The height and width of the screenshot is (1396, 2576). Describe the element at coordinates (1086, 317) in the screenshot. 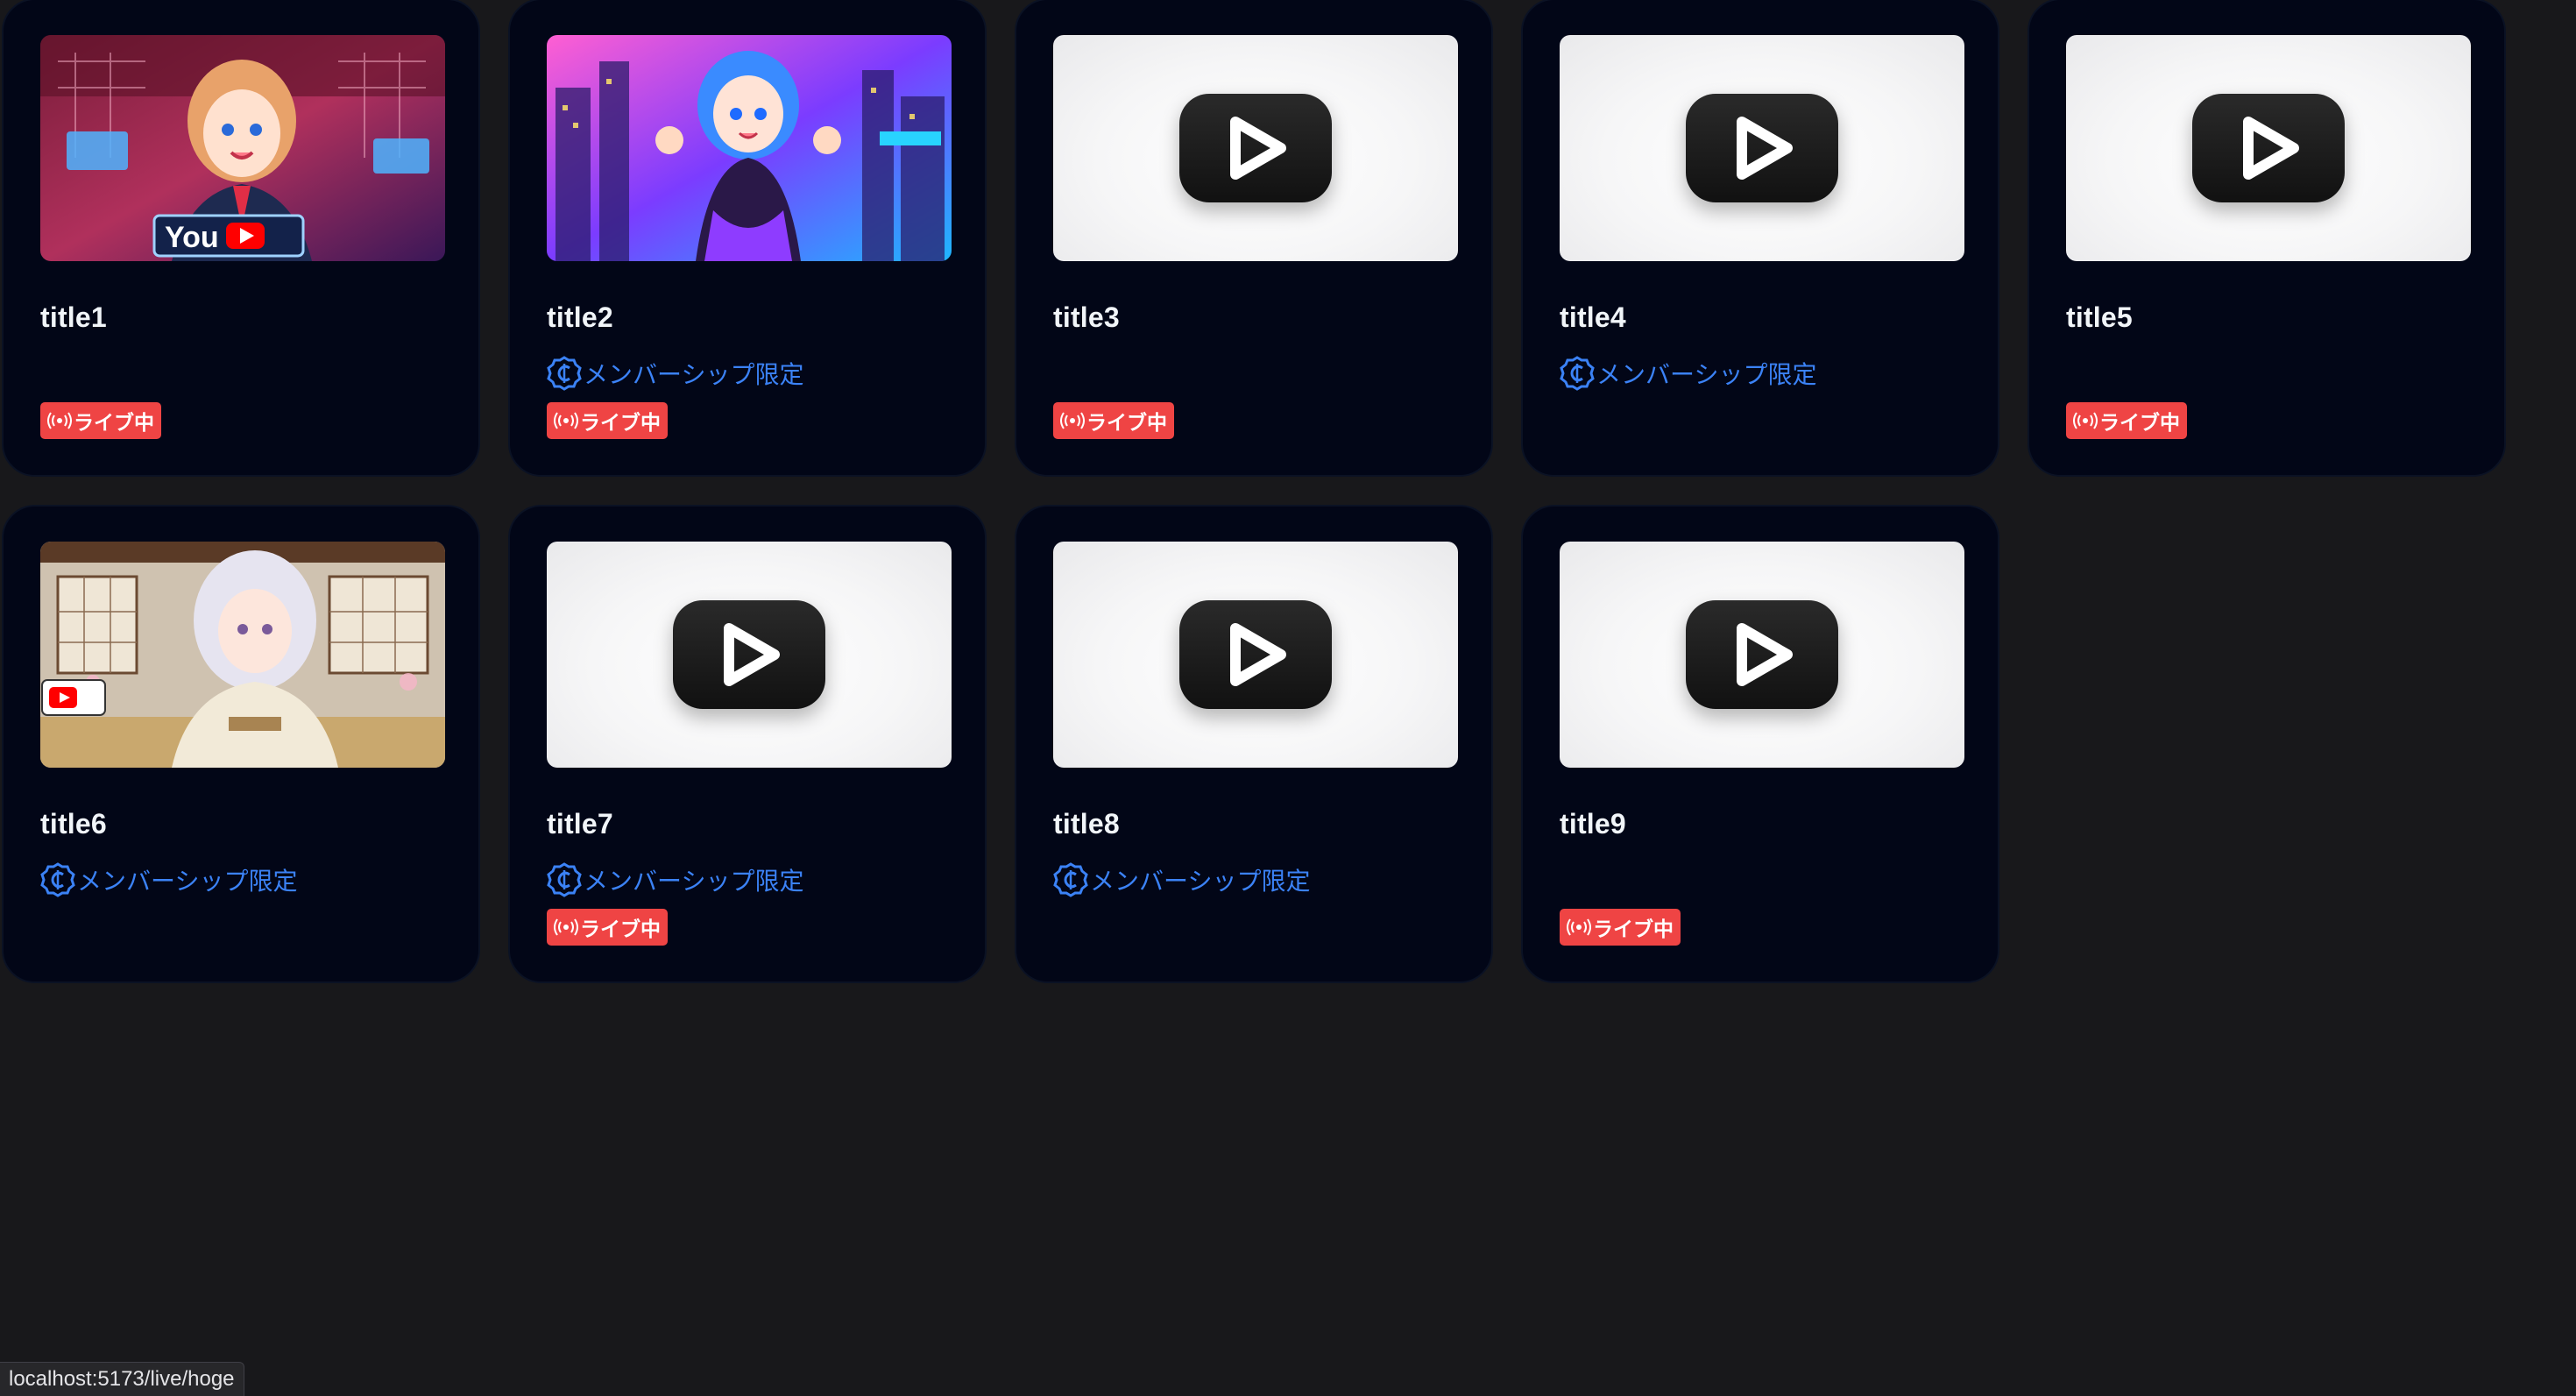

I see `card-title: title3` at that location.